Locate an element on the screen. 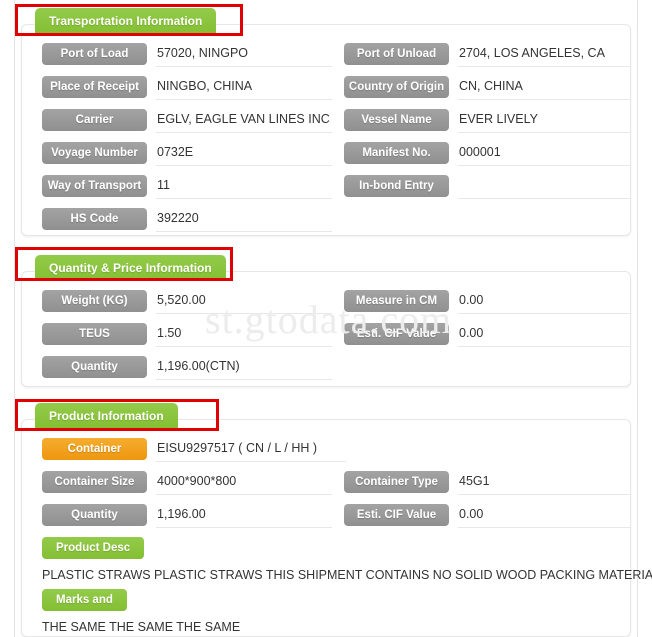 This screenshot has width=652, height=637. field-value-manifest-no: 000001 is located at coordinates (544, 154).